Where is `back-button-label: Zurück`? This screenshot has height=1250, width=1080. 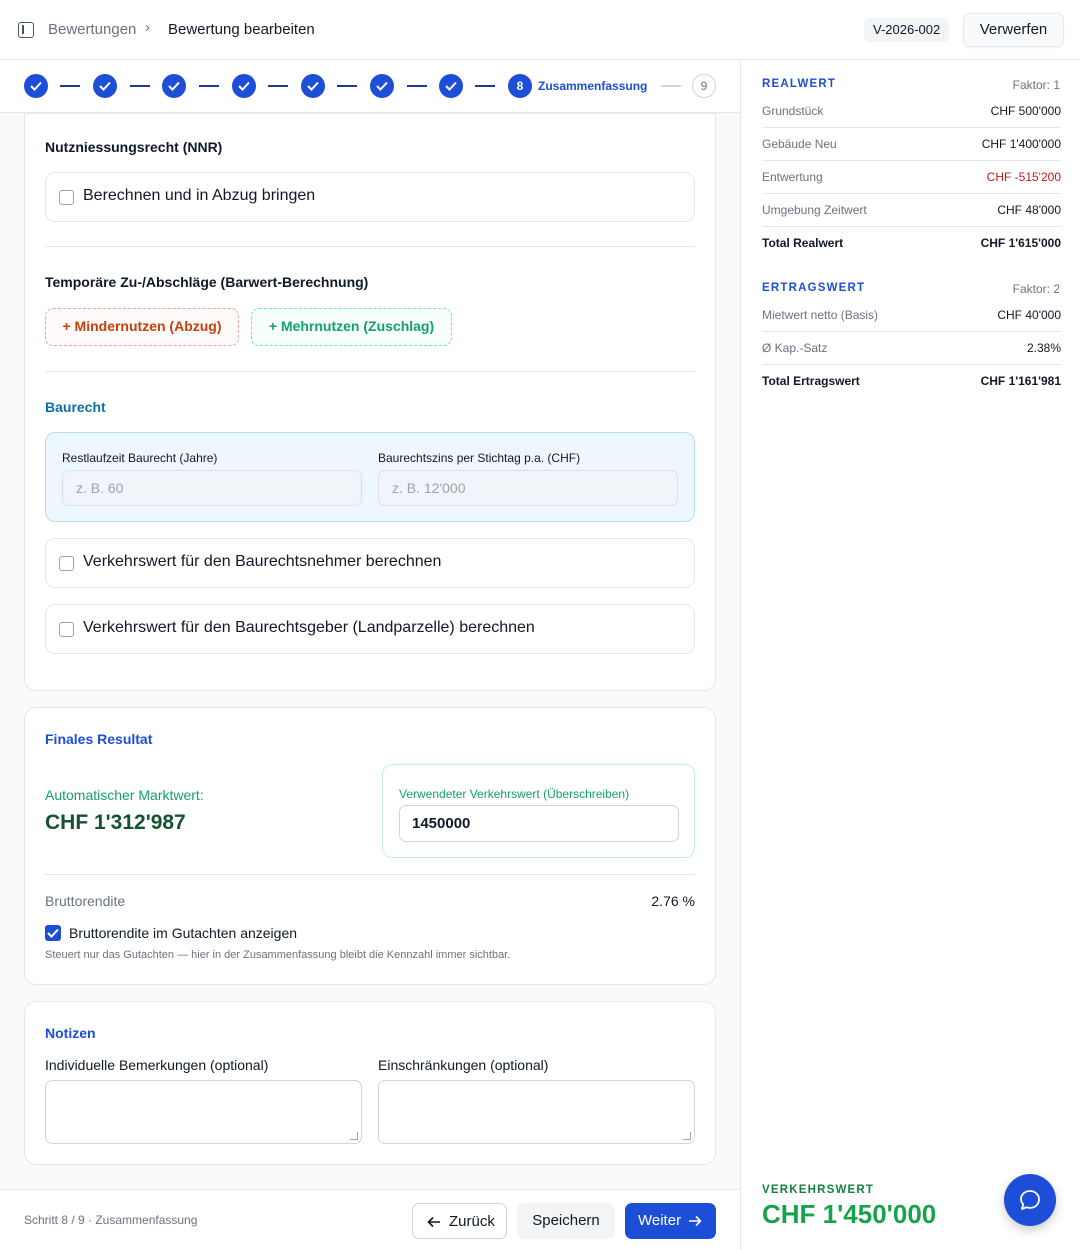
back-button-label: Zurück is located at coordinates (472, 1221).